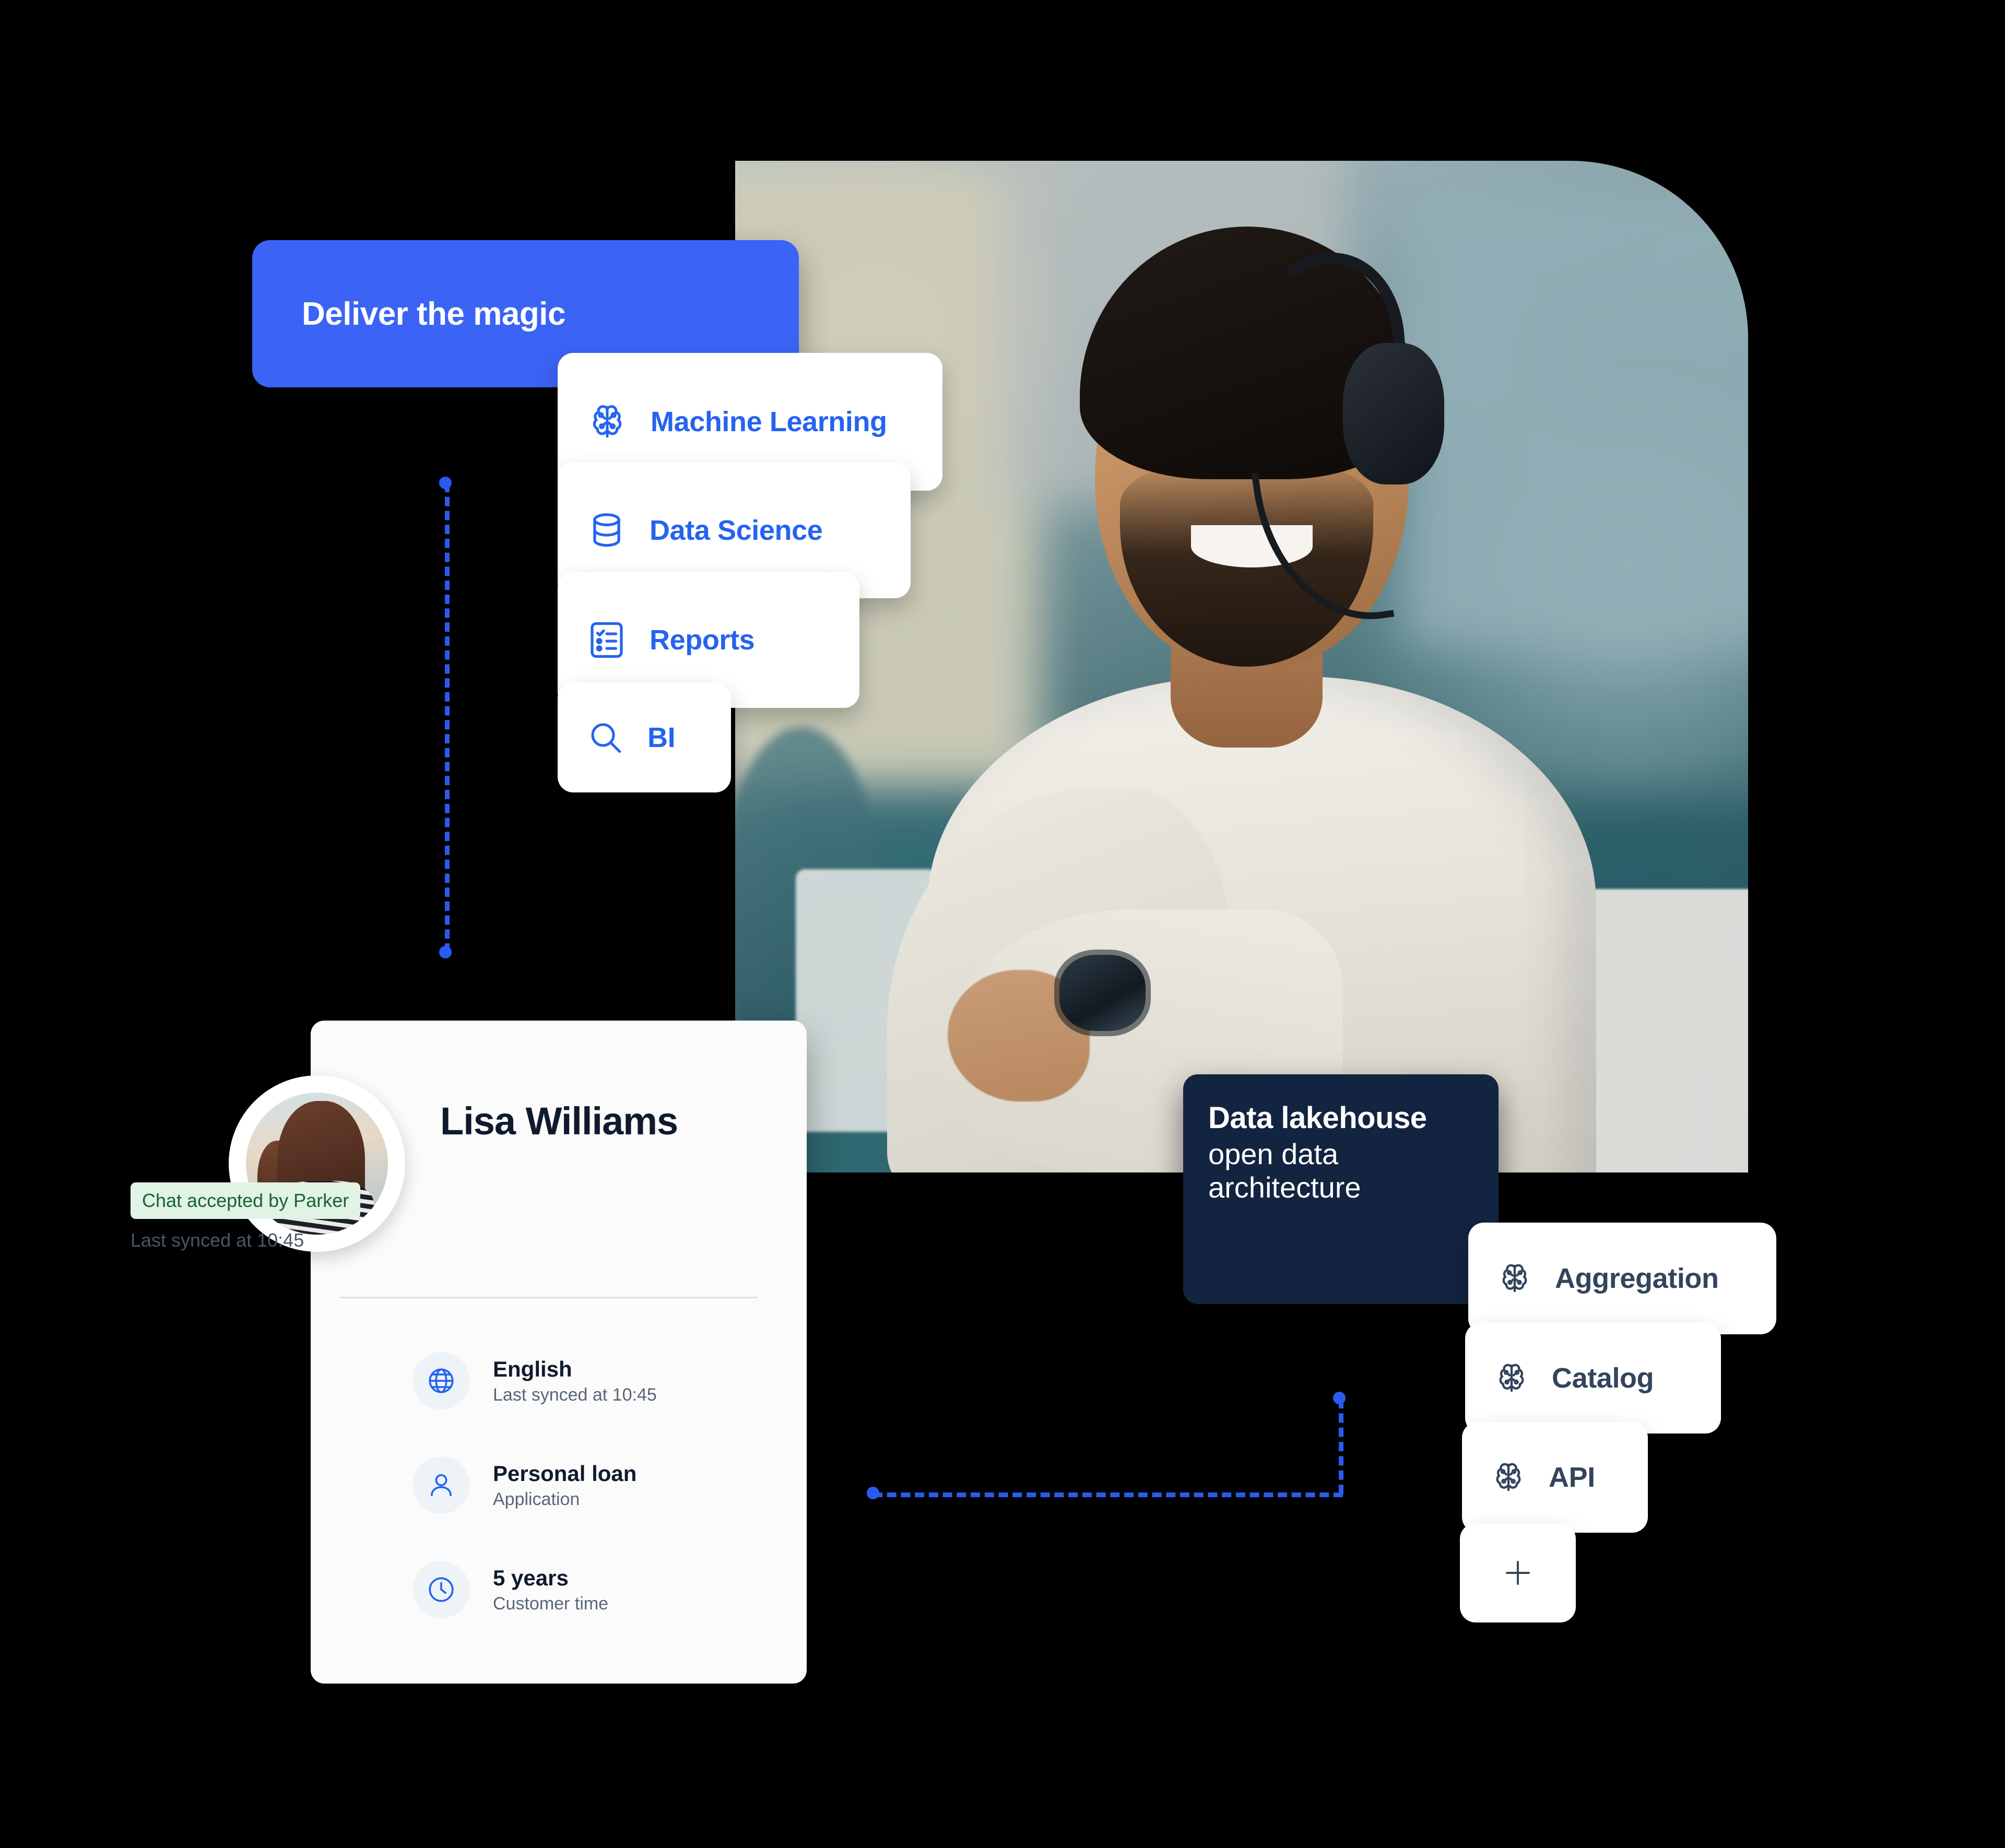 This screenshot has width=2005, height=1848. I want to click on platform-card-api: API, so click(1555, 1477).